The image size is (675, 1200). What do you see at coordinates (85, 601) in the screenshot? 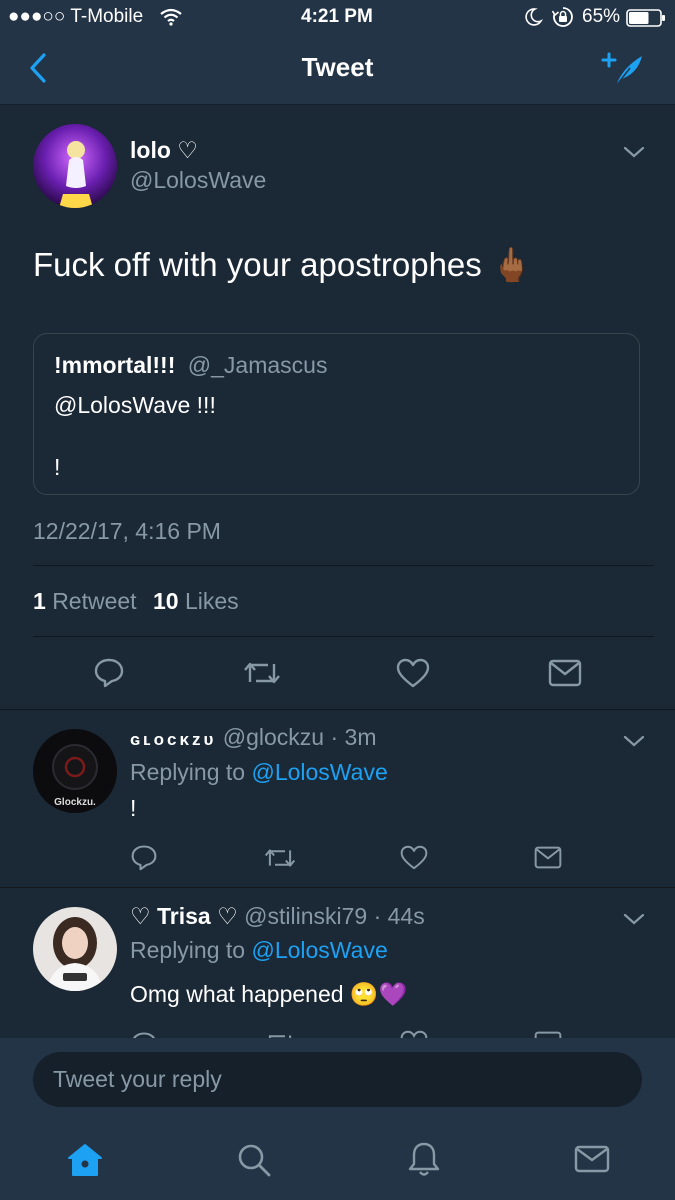
I see `retweet-stat: 1 Retweet` at bounding box center [85, 601].